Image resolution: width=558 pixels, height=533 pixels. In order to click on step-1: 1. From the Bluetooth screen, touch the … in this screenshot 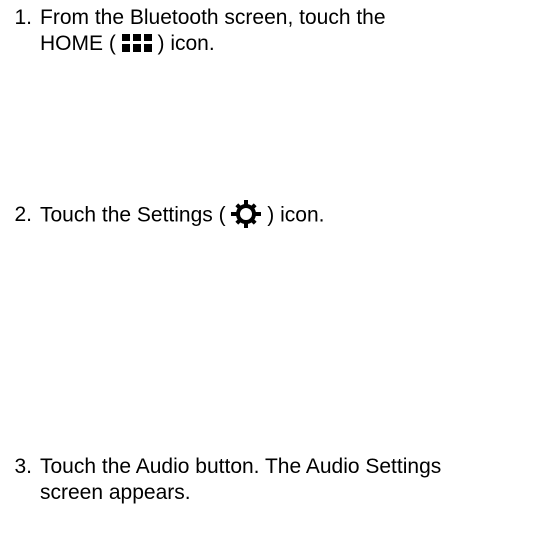, I will do `click(275, 31)`.